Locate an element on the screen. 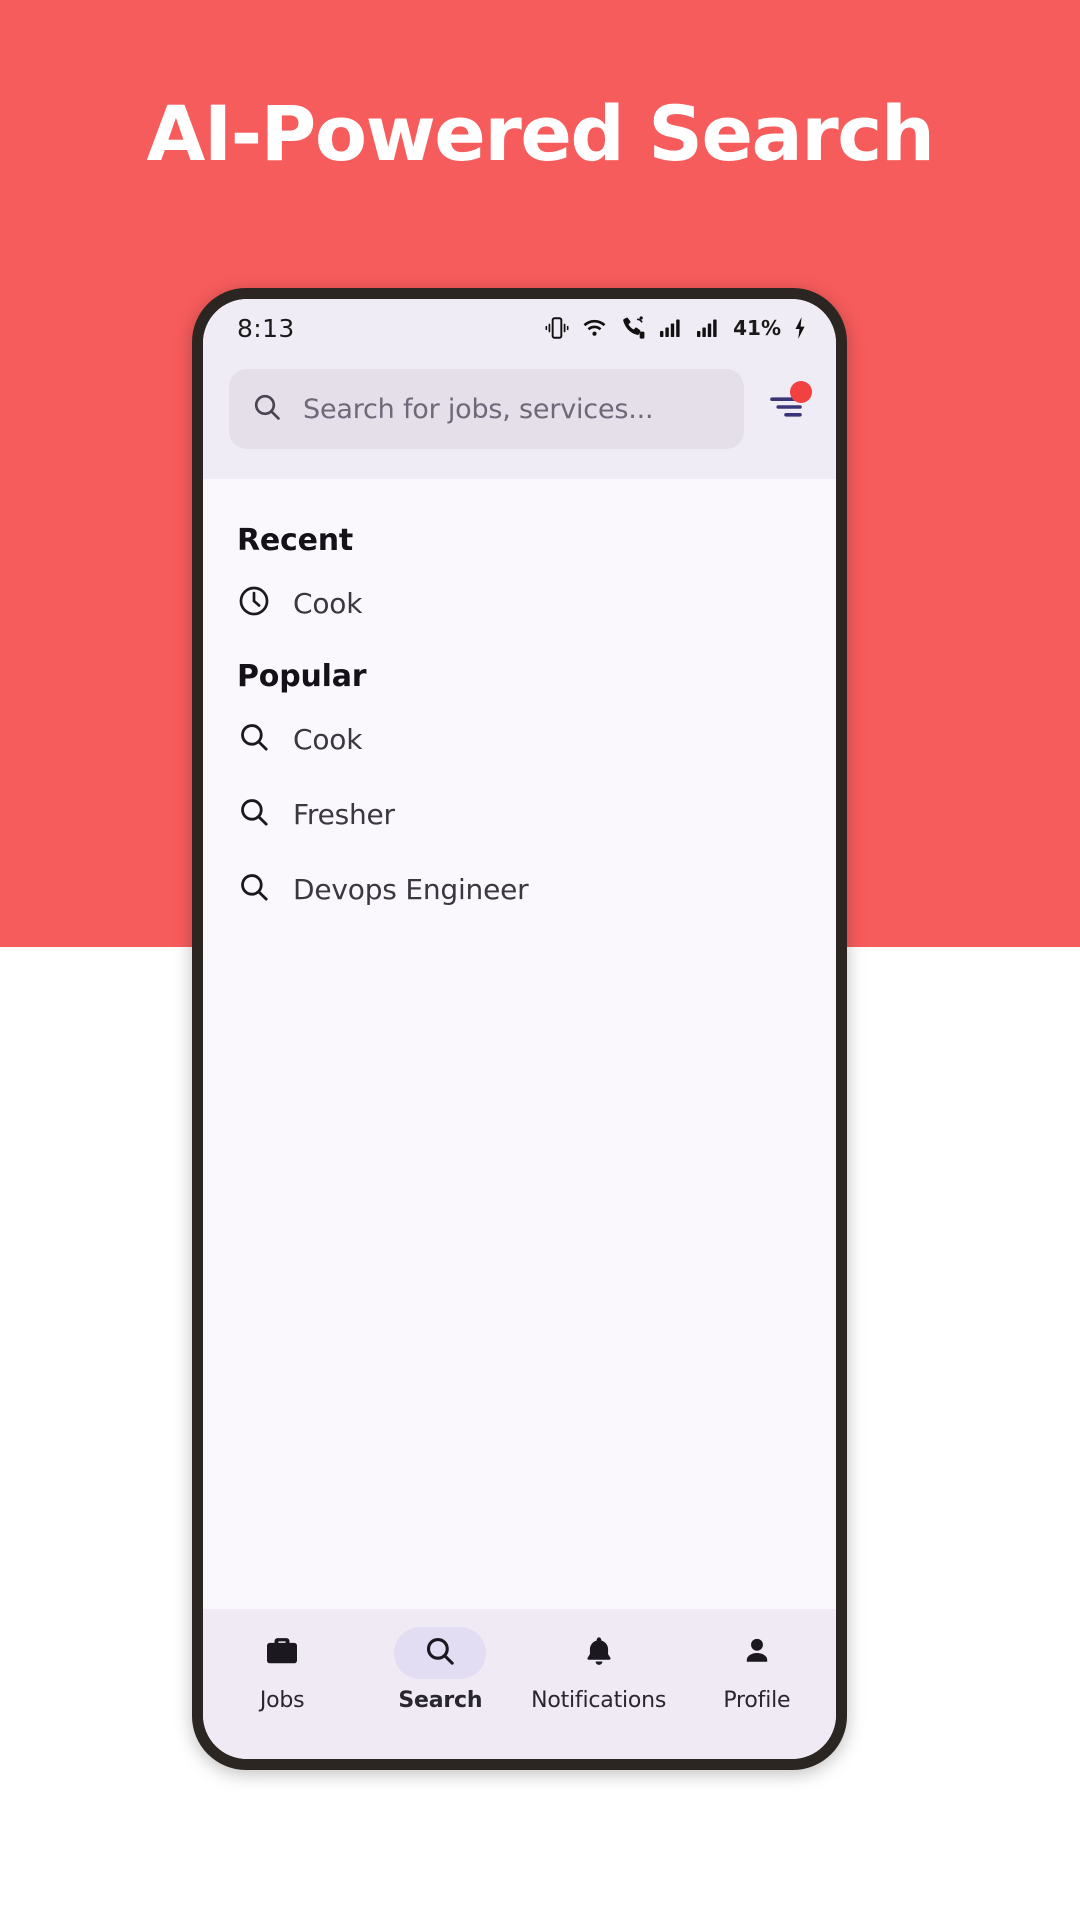  nav-label: Search is located at coordinates (440, 1700).